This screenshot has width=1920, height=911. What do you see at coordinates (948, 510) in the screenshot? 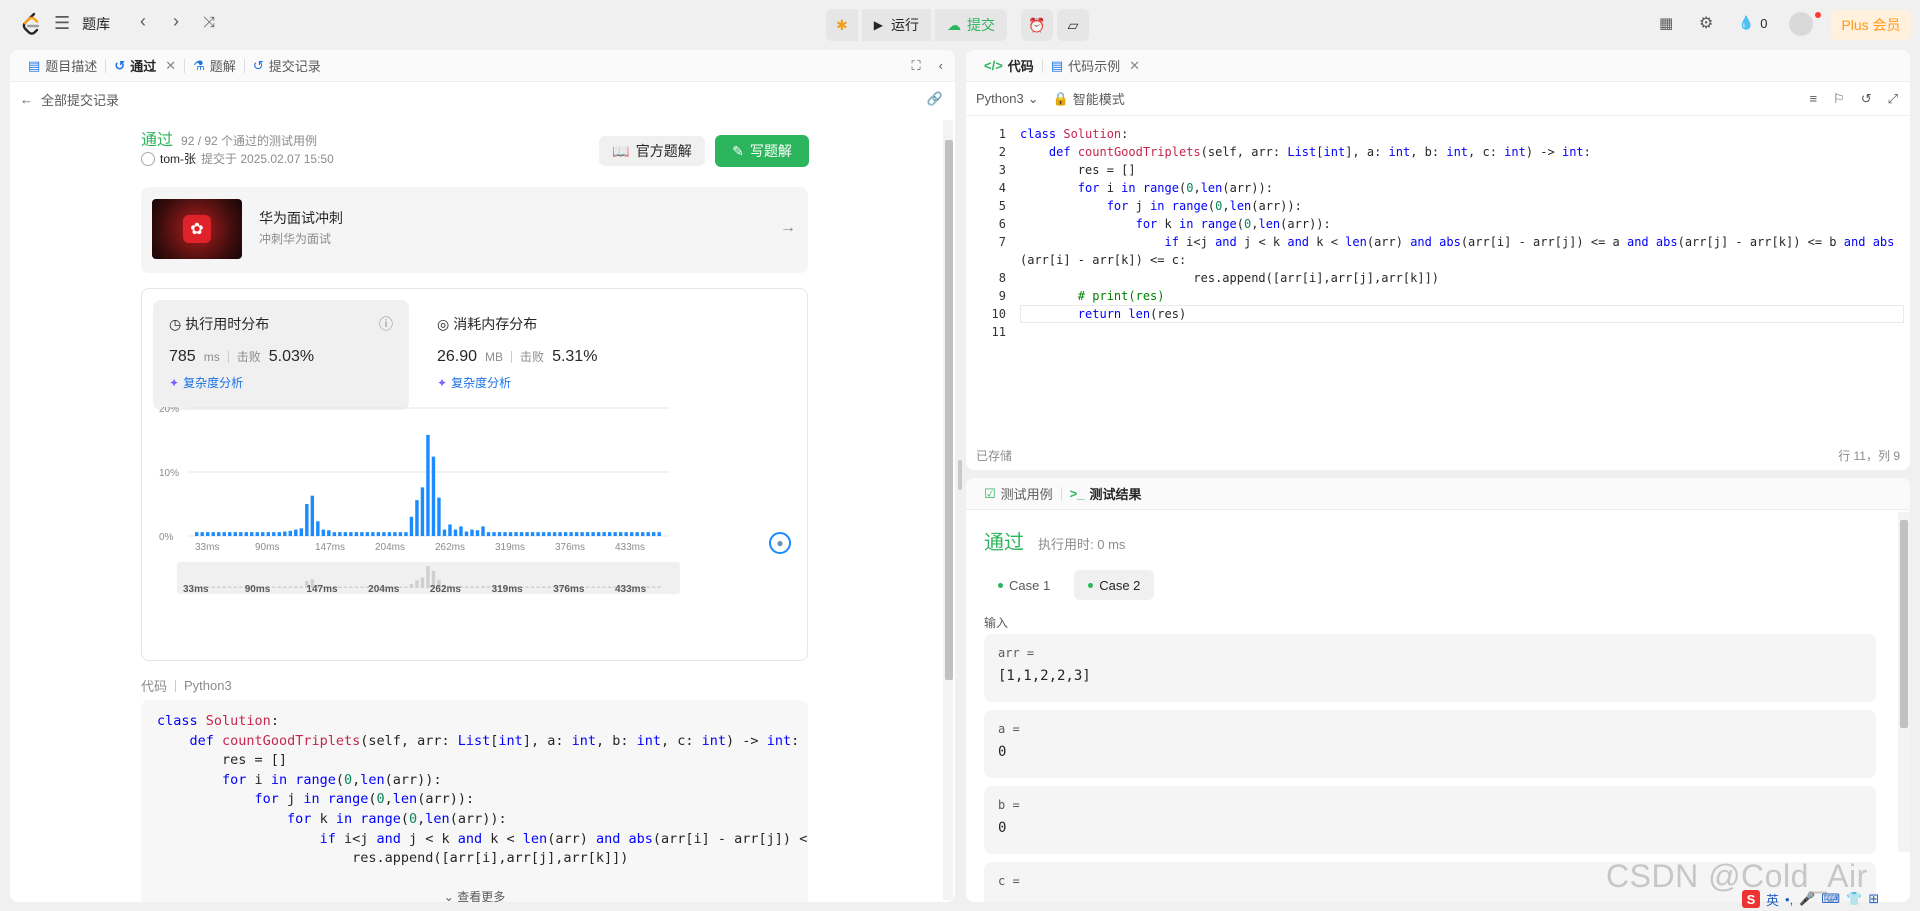
I see `left-scrollbar` at bounding box center [948, 510].